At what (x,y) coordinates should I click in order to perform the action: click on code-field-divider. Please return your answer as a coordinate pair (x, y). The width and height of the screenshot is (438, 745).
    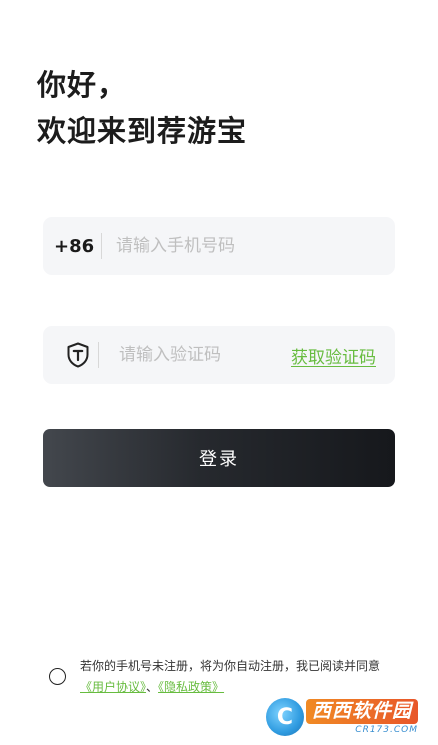
    Looking at the image, I should click on (98, 355).